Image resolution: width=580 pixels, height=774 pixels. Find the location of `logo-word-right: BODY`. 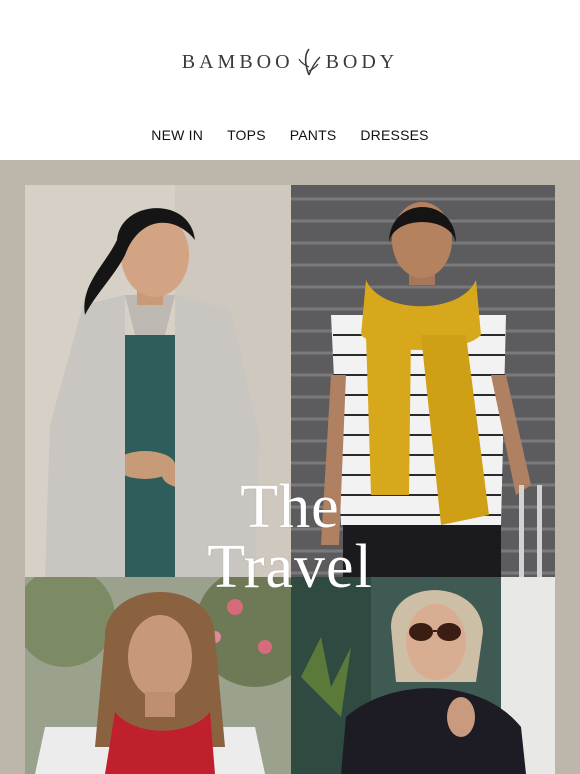

logo-word-right: BODY is located at coordinates (362, 61).